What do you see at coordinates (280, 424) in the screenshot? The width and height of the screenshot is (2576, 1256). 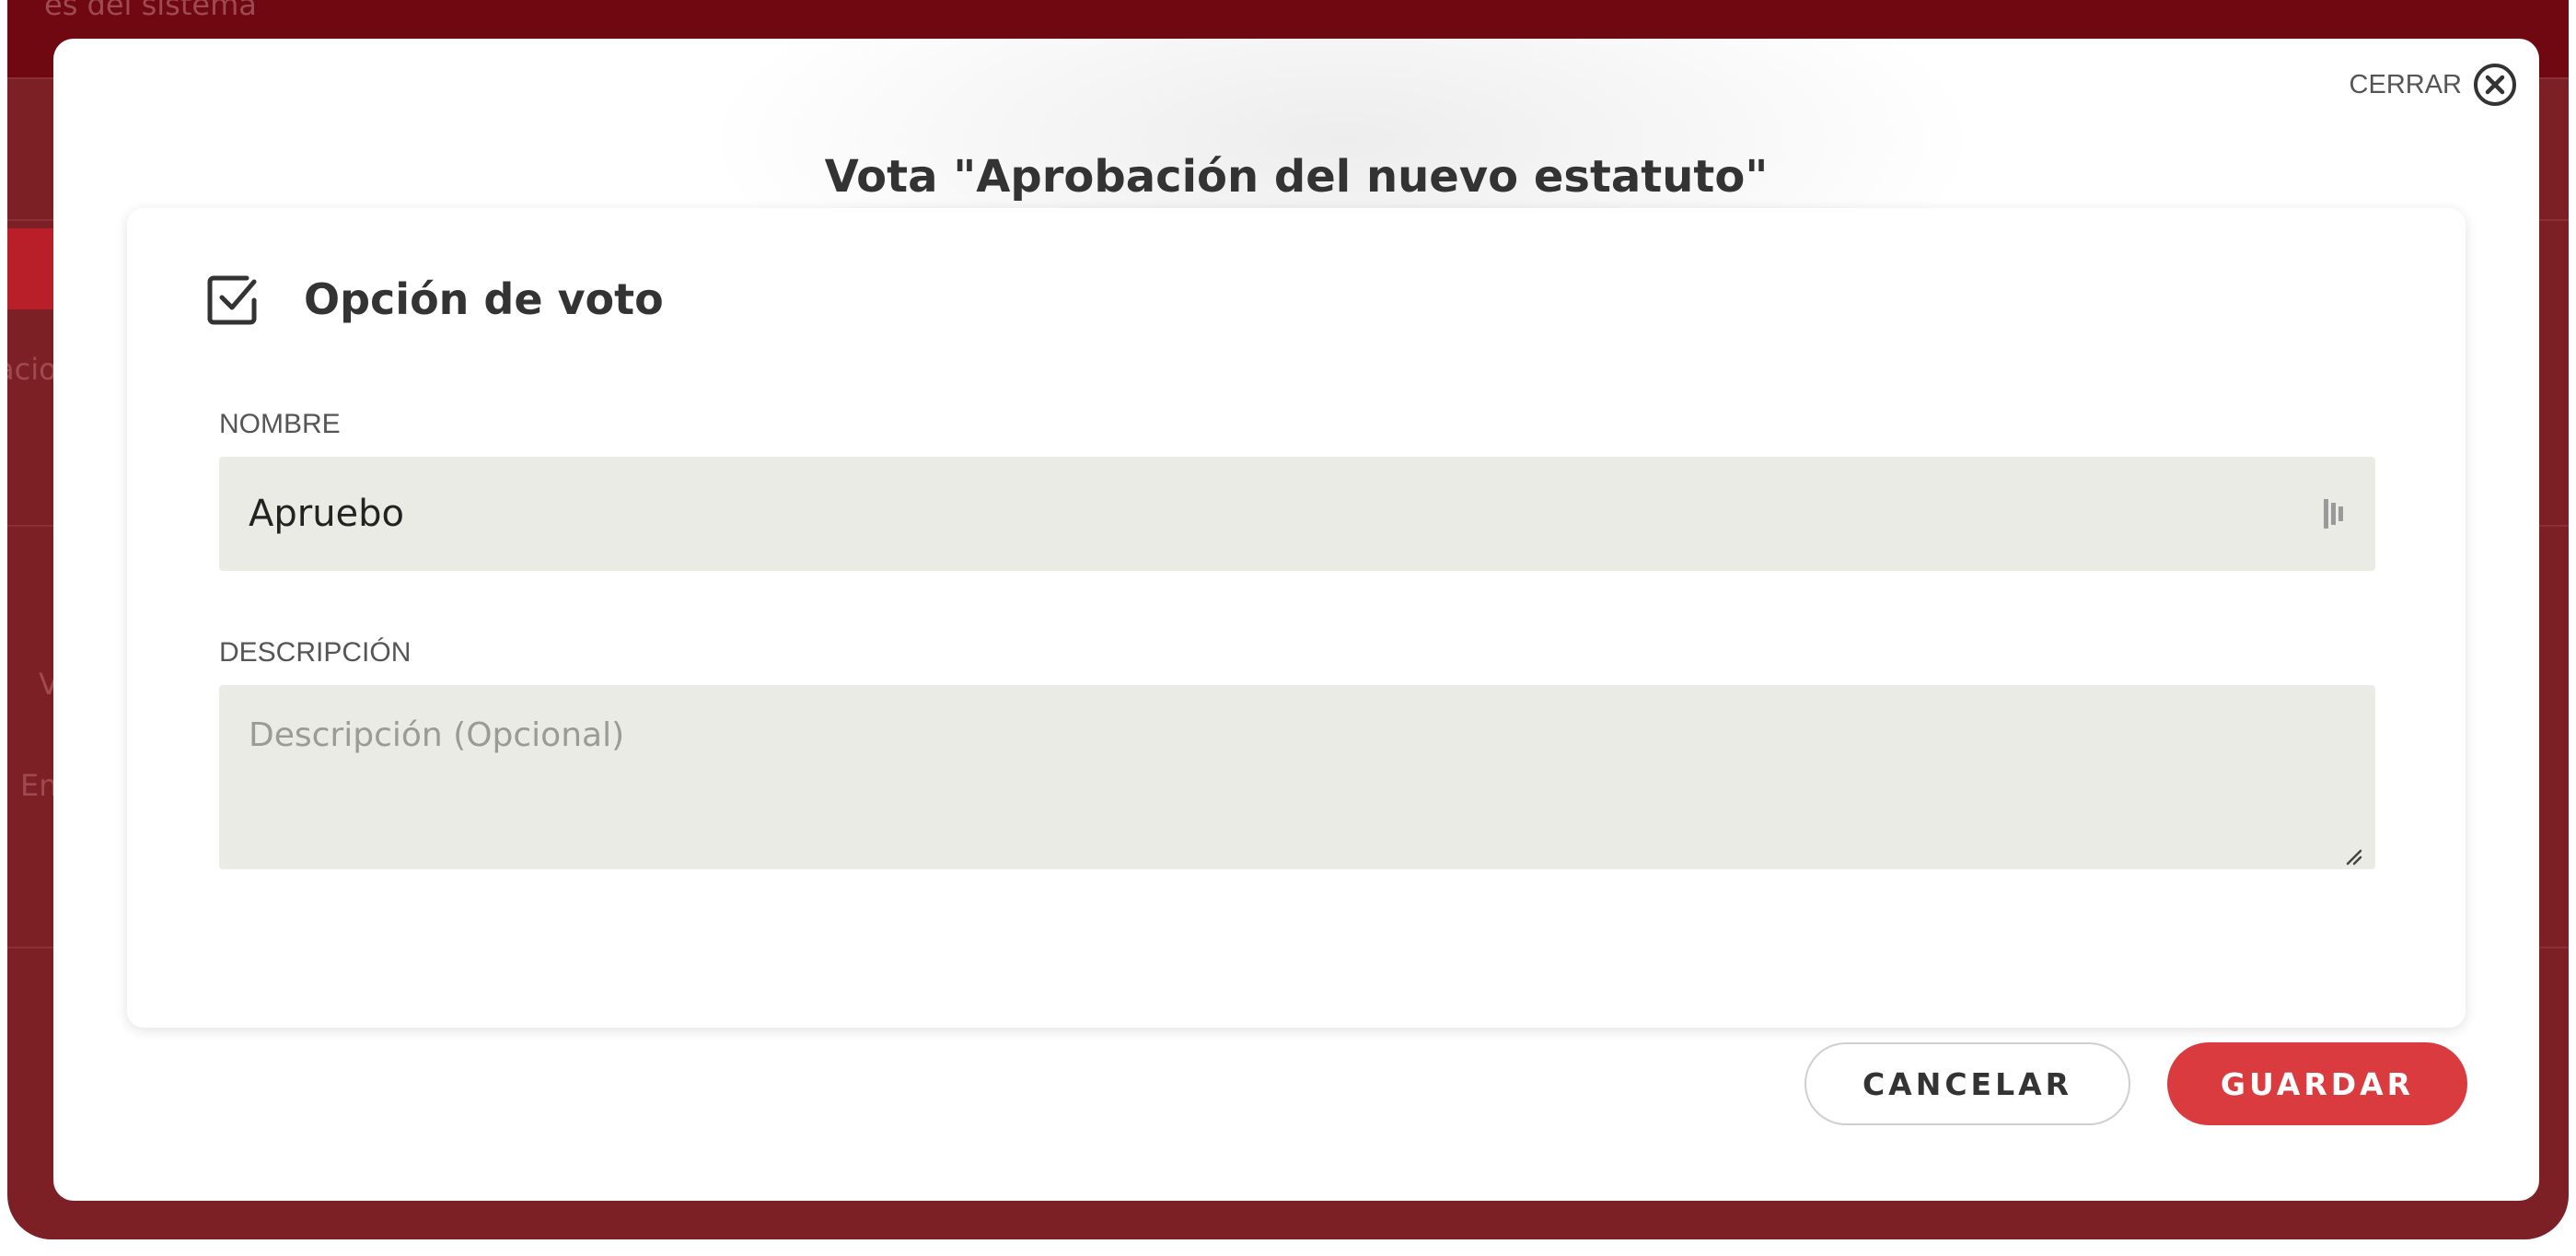 I see `name-label: NOMBRE` at bounding box center [280, 424].